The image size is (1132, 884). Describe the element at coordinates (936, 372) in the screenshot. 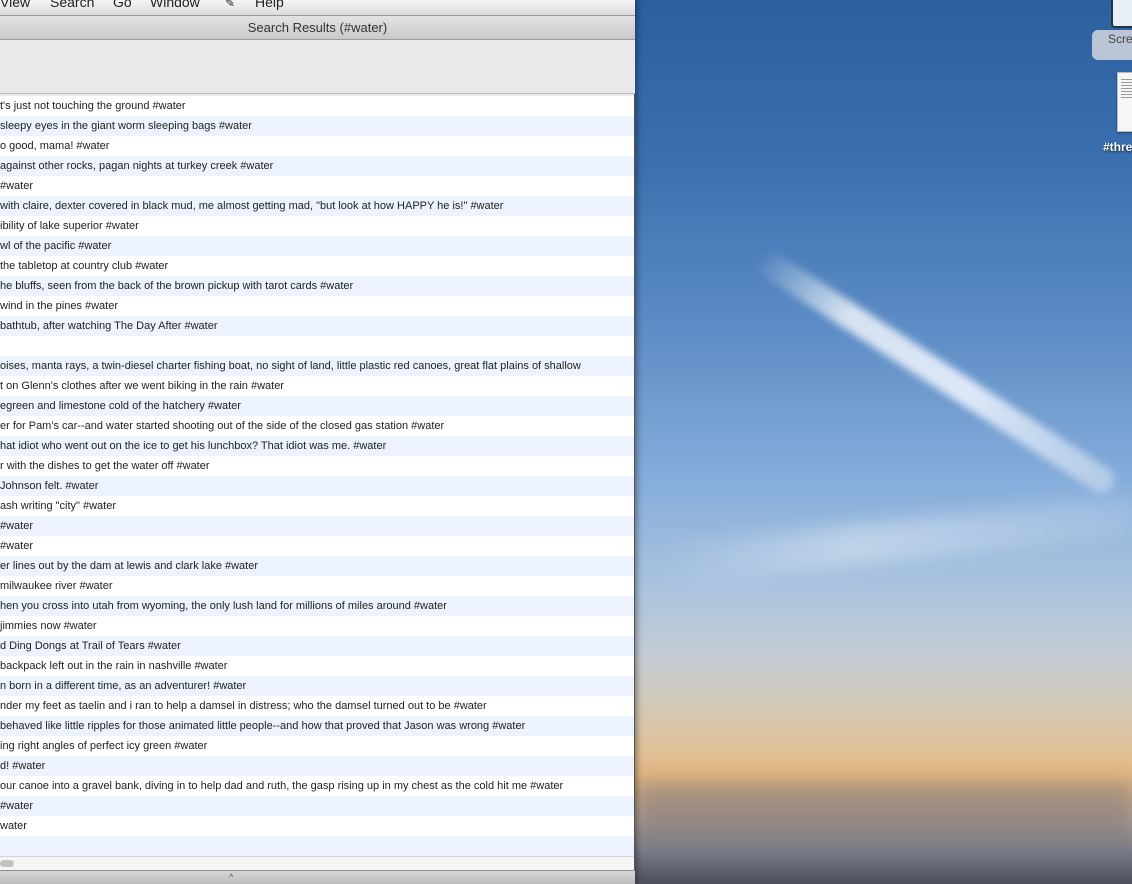

I see `sky-contrail` at that location.